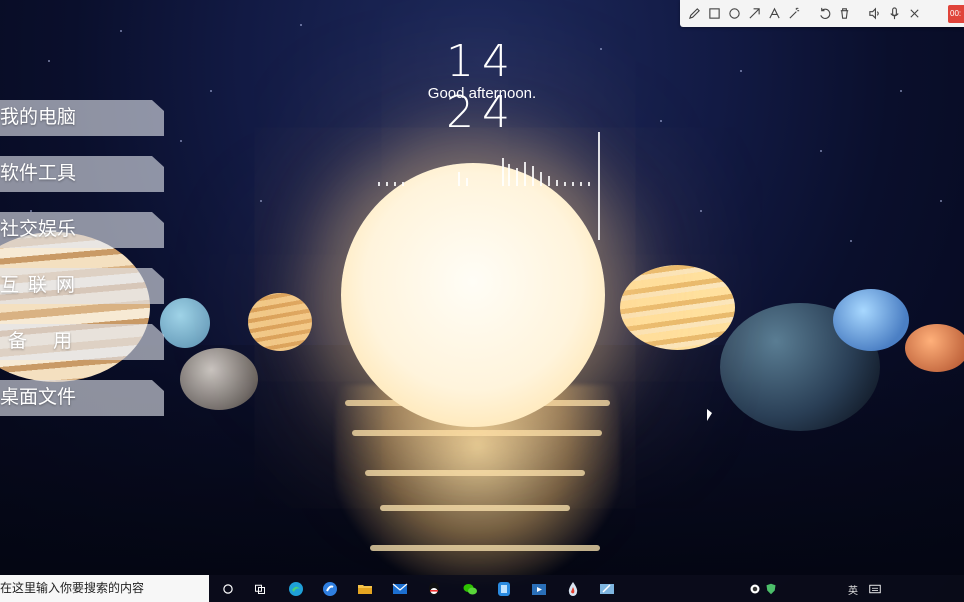  What do you see at coordinates (956, 13) in the screenshot?
I see `recording-timer: 00:` at bounding box center [956, 13].